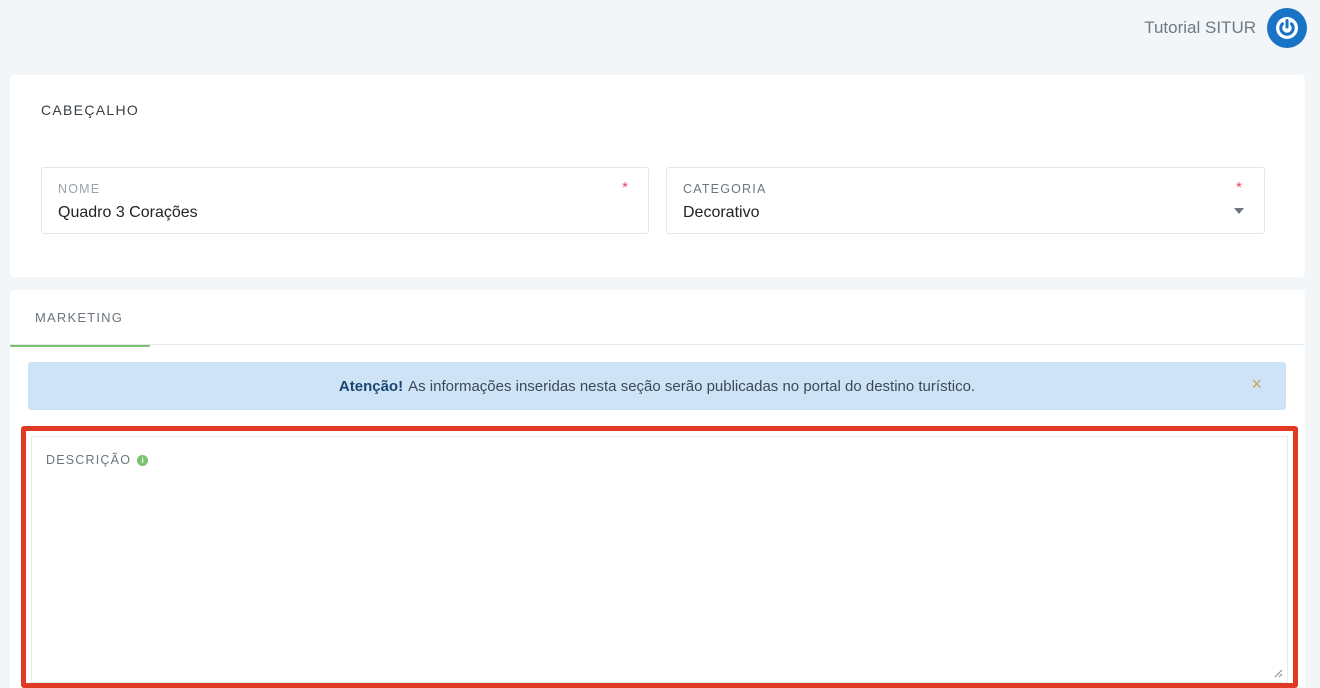 The height and width of the screenshot is (688, 1320). What do you see at coordinates (1278, 673) in the screenshot?
I see `resize-handle-icon` at bounding box center [1278, 673].